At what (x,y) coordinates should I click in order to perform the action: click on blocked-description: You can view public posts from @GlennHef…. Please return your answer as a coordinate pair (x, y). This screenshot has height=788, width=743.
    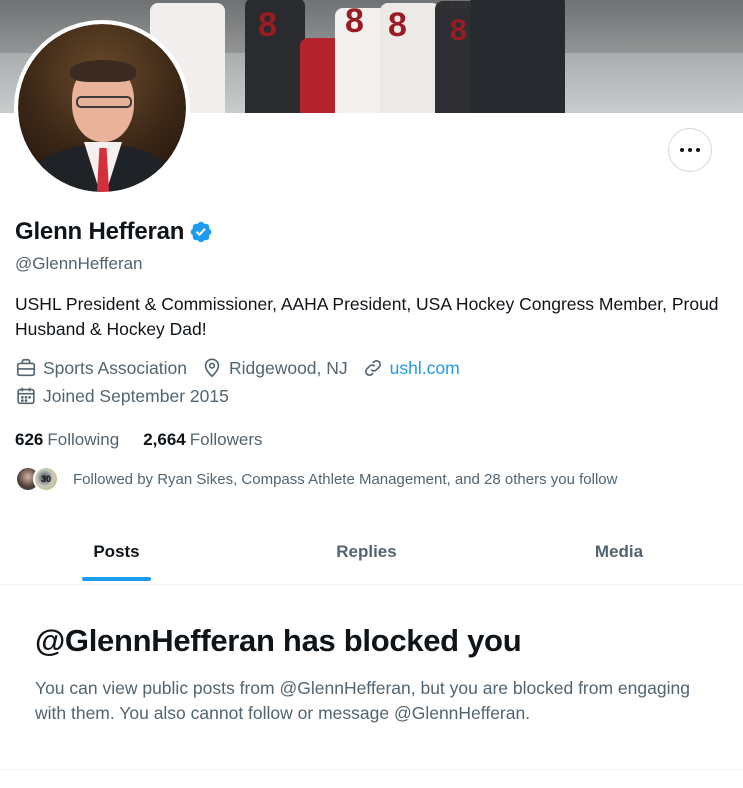
    Looking at the image, I should click on (362, 700).